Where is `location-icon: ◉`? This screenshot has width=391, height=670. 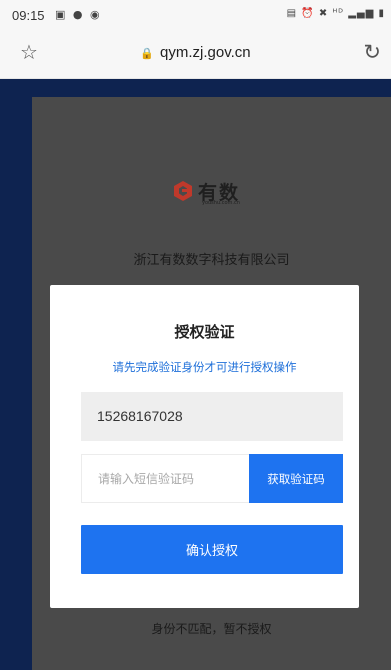 location-icon: ◉ is located at coordinates (96, 14).